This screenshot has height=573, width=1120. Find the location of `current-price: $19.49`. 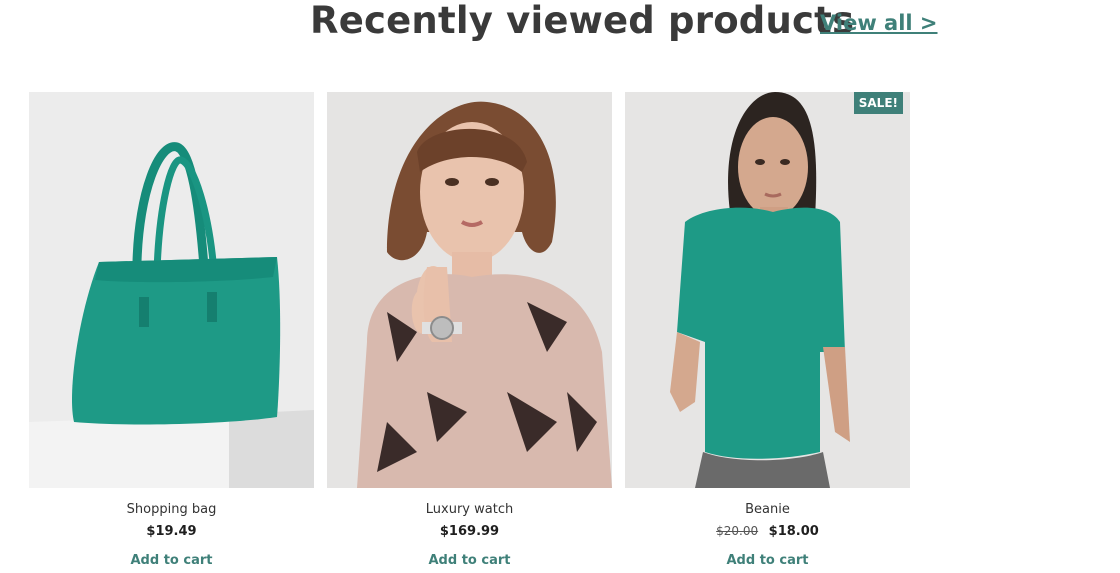

current-price: $19.49 is located at coordinates (171, 531).